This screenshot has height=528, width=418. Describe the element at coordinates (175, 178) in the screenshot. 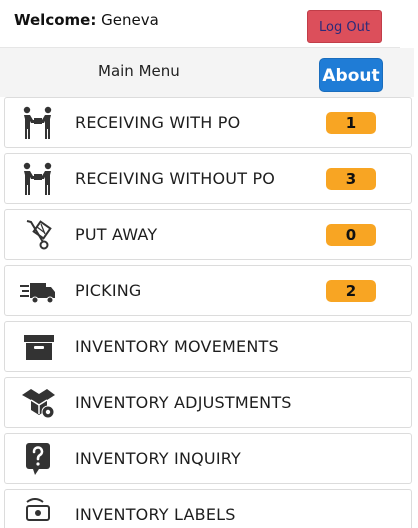

I see `menu-item-label: RECEIVING WITHOUT PO` at that location.